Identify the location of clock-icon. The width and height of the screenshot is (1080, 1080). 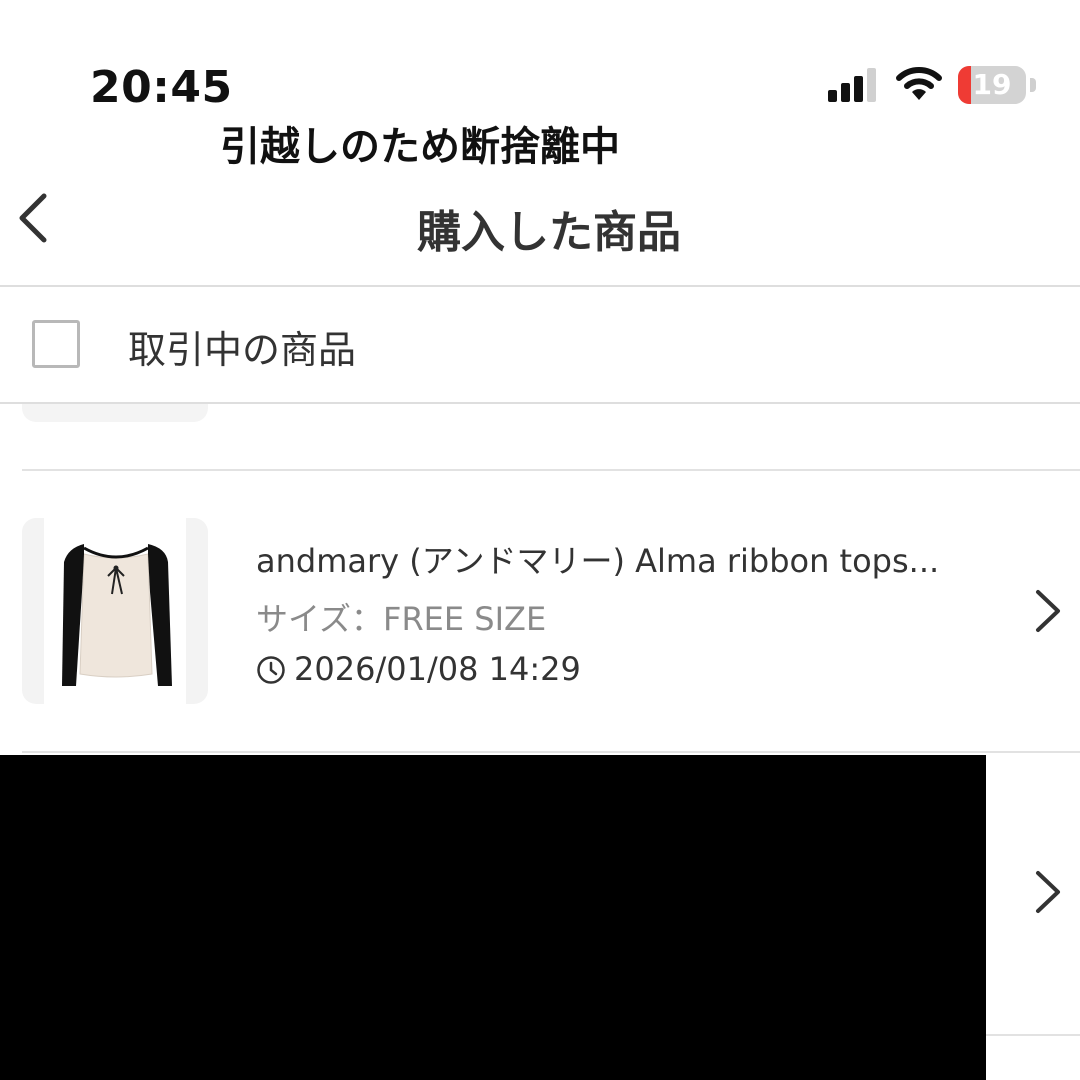
(271, 670).